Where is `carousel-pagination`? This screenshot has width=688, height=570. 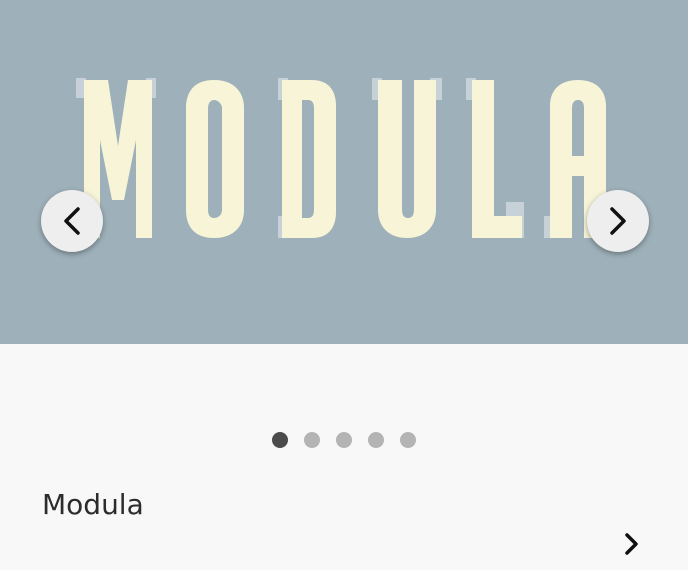
carousel-pagination is located at coordinates (344, 440).